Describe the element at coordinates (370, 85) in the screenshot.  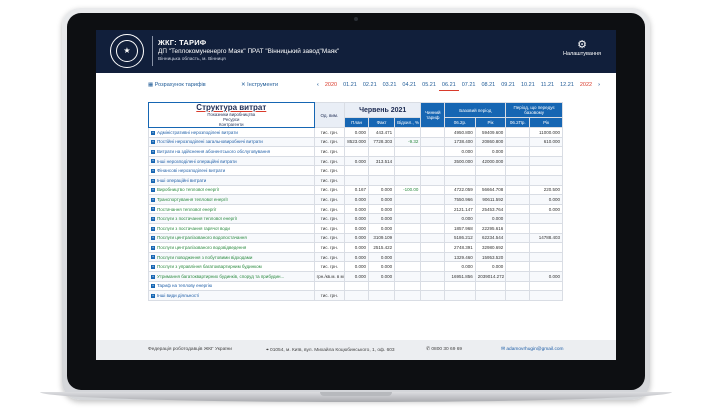
I see `period-02.21: 02.21` at that location.